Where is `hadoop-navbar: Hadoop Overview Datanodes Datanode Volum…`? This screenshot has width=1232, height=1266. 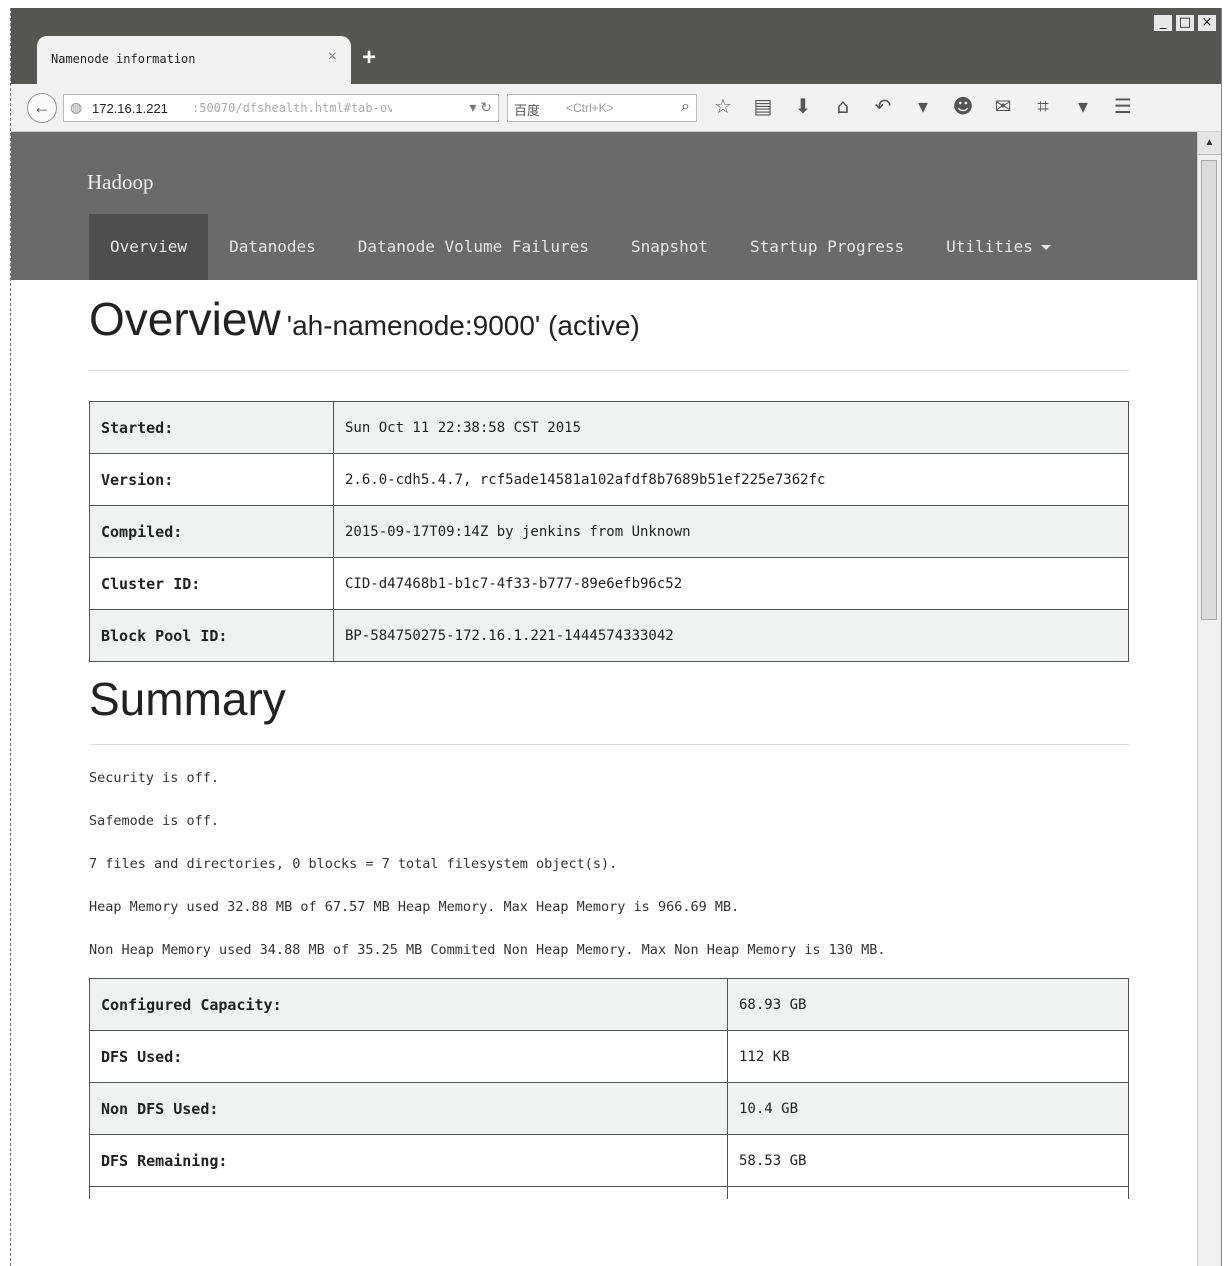 hadoop-navbar: Hadoop Overview Datanodes Datanode Volum… is located at coordinates (604, 206).